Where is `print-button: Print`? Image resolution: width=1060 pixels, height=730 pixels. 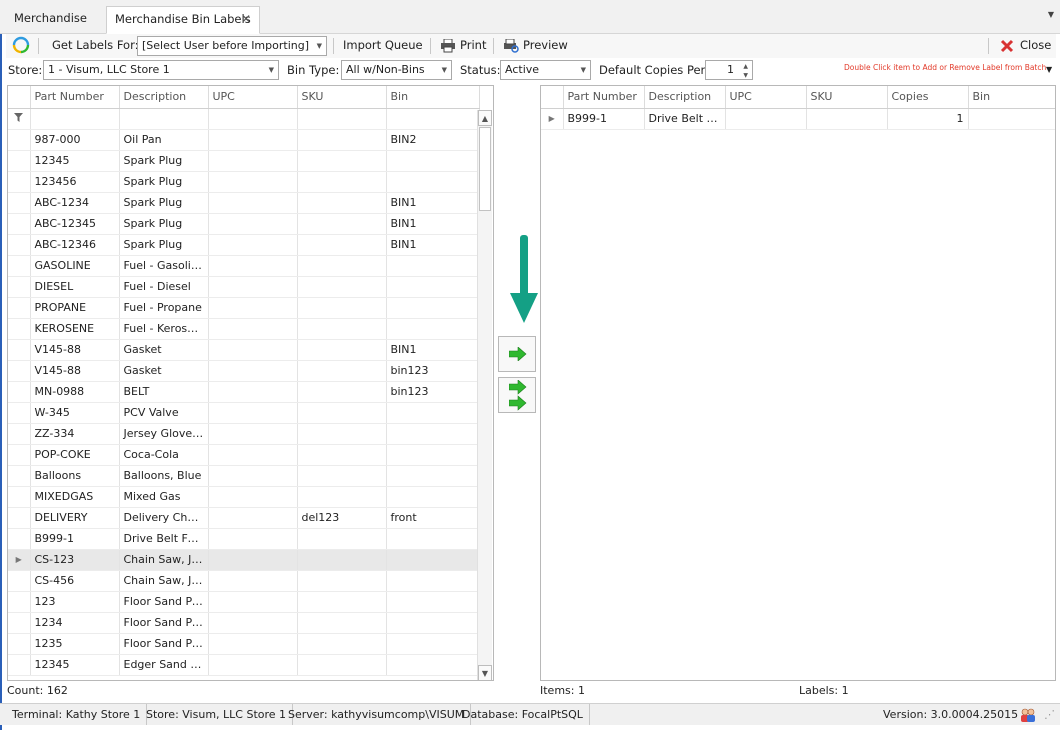
print-button: Print is located at coordinates (473, 46).